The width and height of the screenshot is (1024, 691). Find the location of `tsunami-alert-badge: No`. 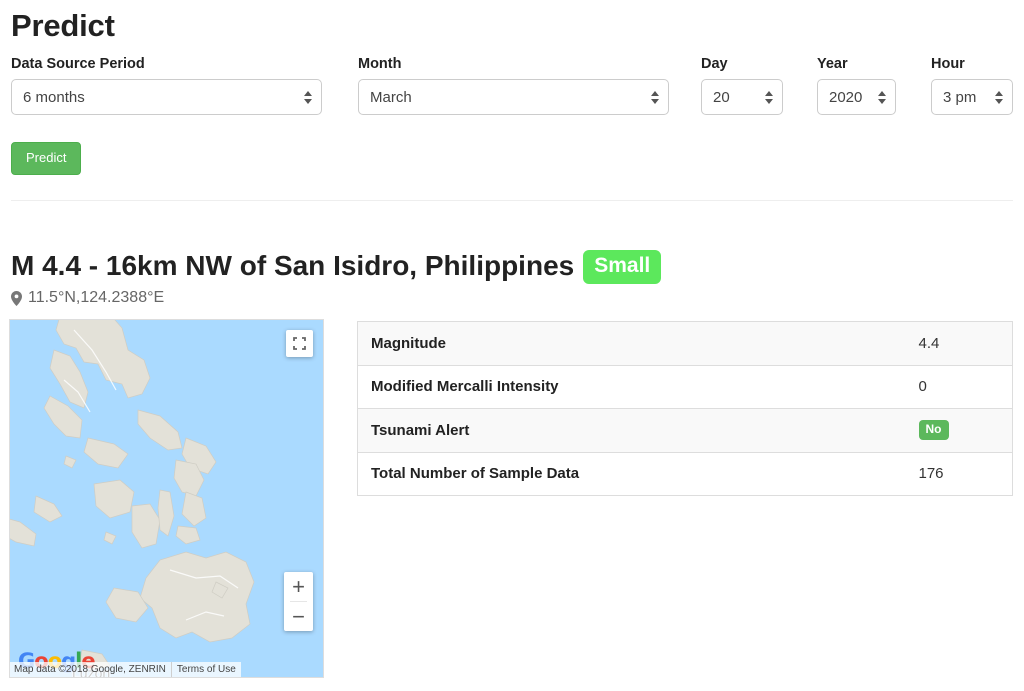

tsunami-alert-badge: No is located at coordinates (933, 430).